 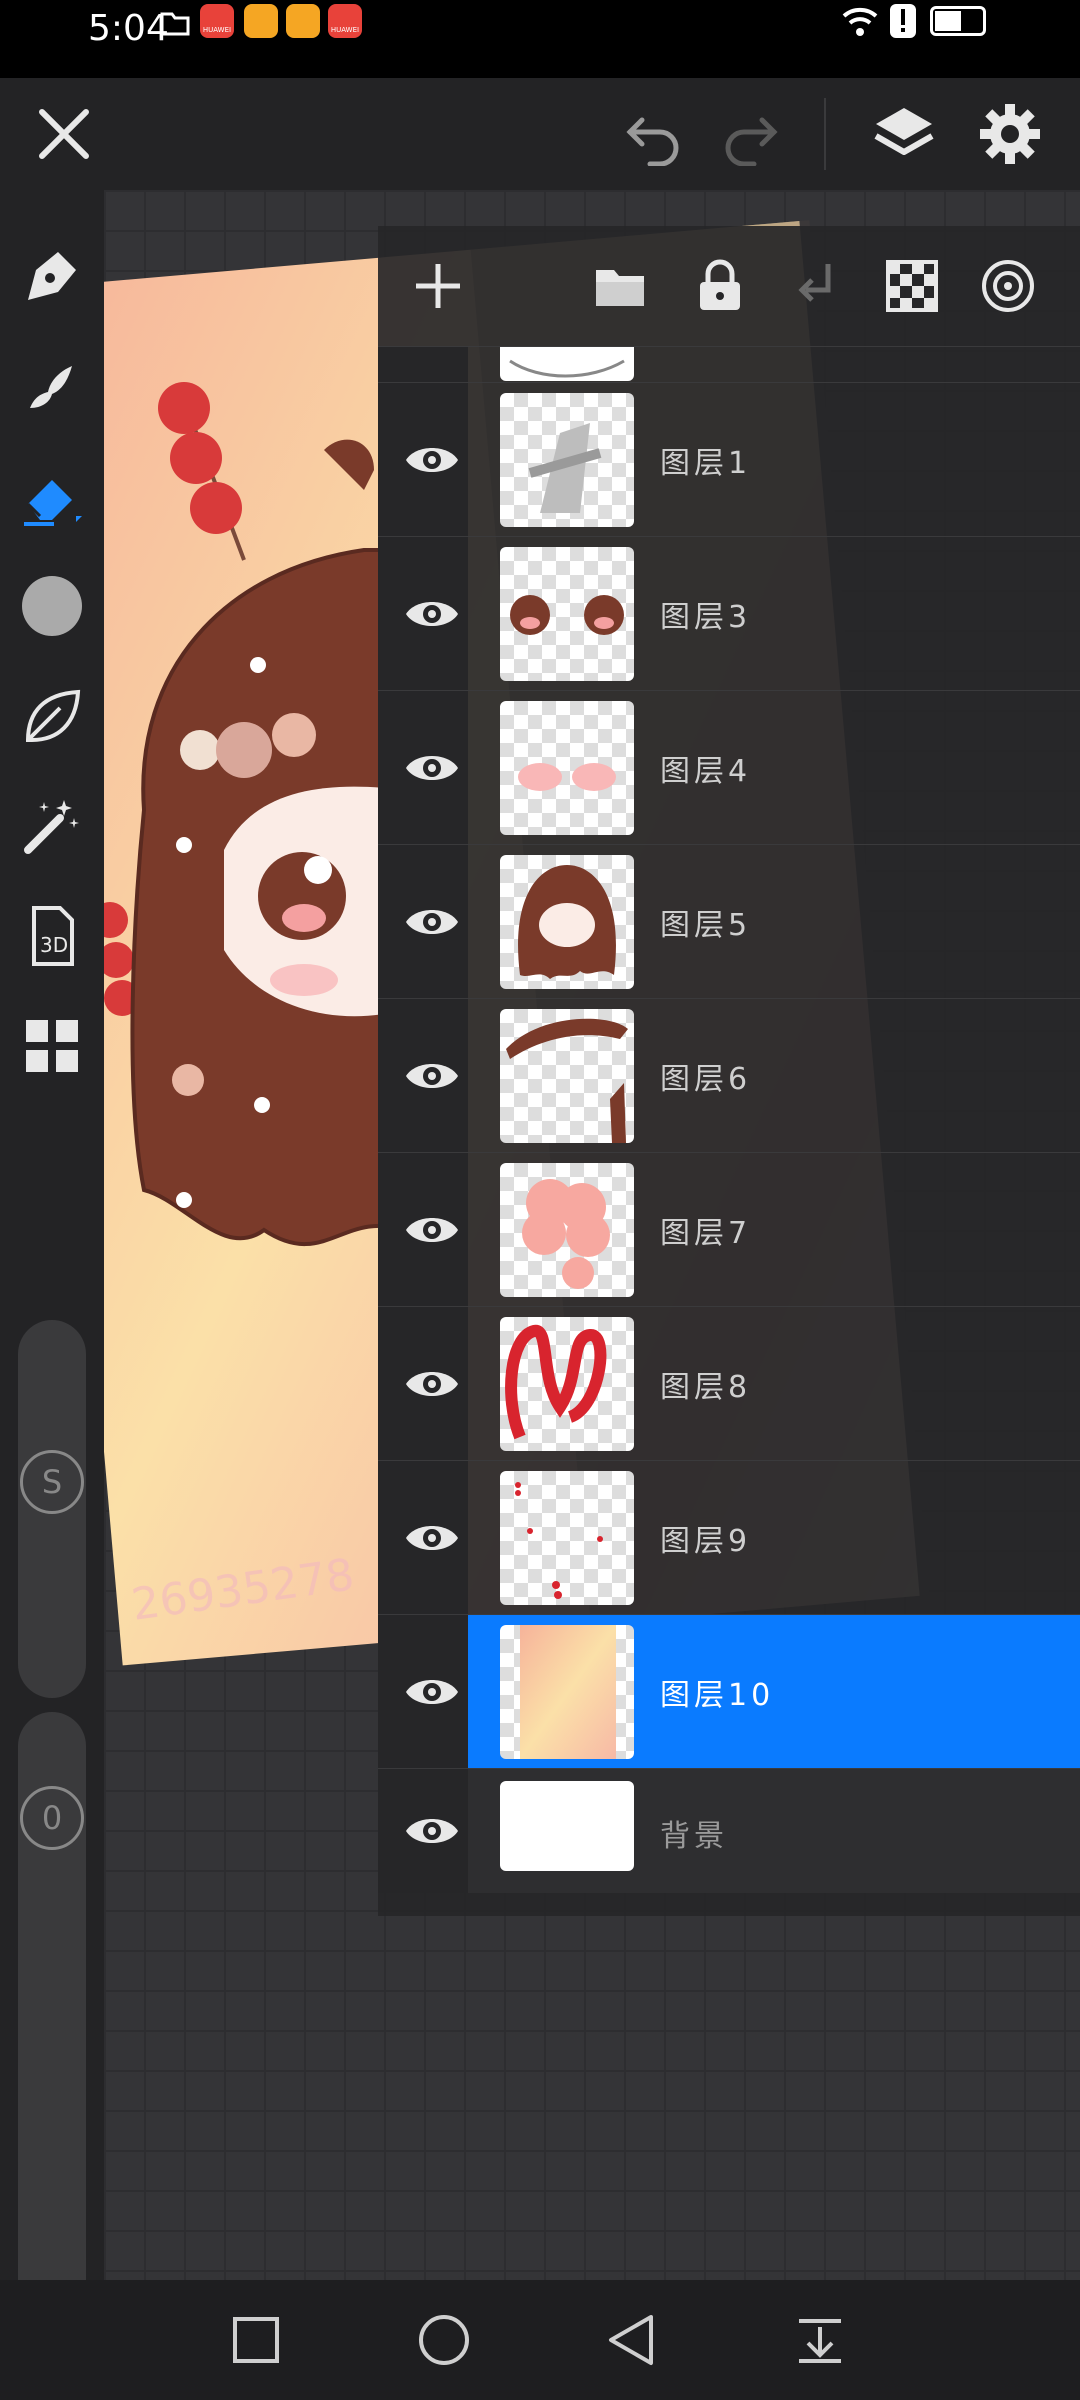 I want to click on recent-apps-icon, so click(x=256, y=2340).